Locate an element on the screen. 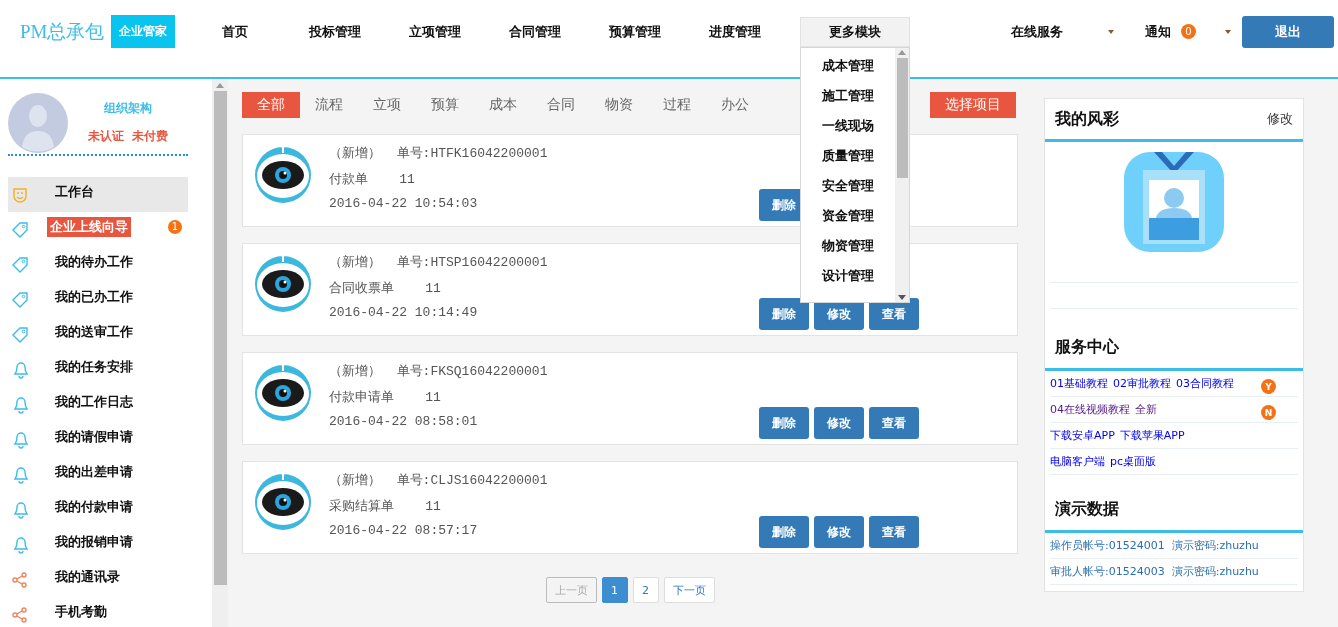 Image resolution: width=1338 pixels, height=627 pixels. next-page-button: 下一页 is located at coordinates (689, 590).